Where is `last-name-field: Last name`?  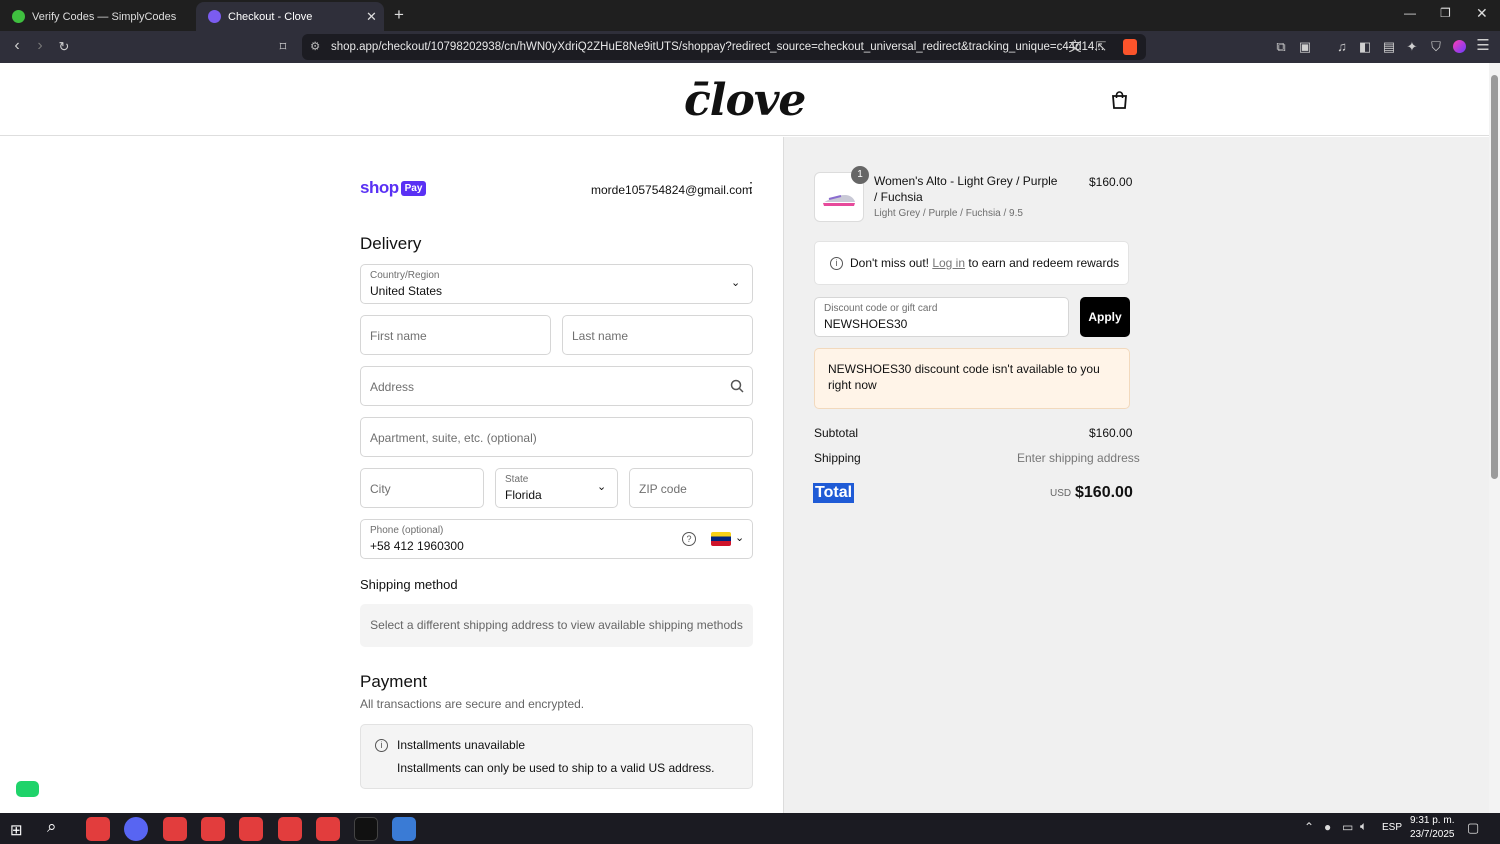
last-name-field: Last name is located at coordinates (657, 335).